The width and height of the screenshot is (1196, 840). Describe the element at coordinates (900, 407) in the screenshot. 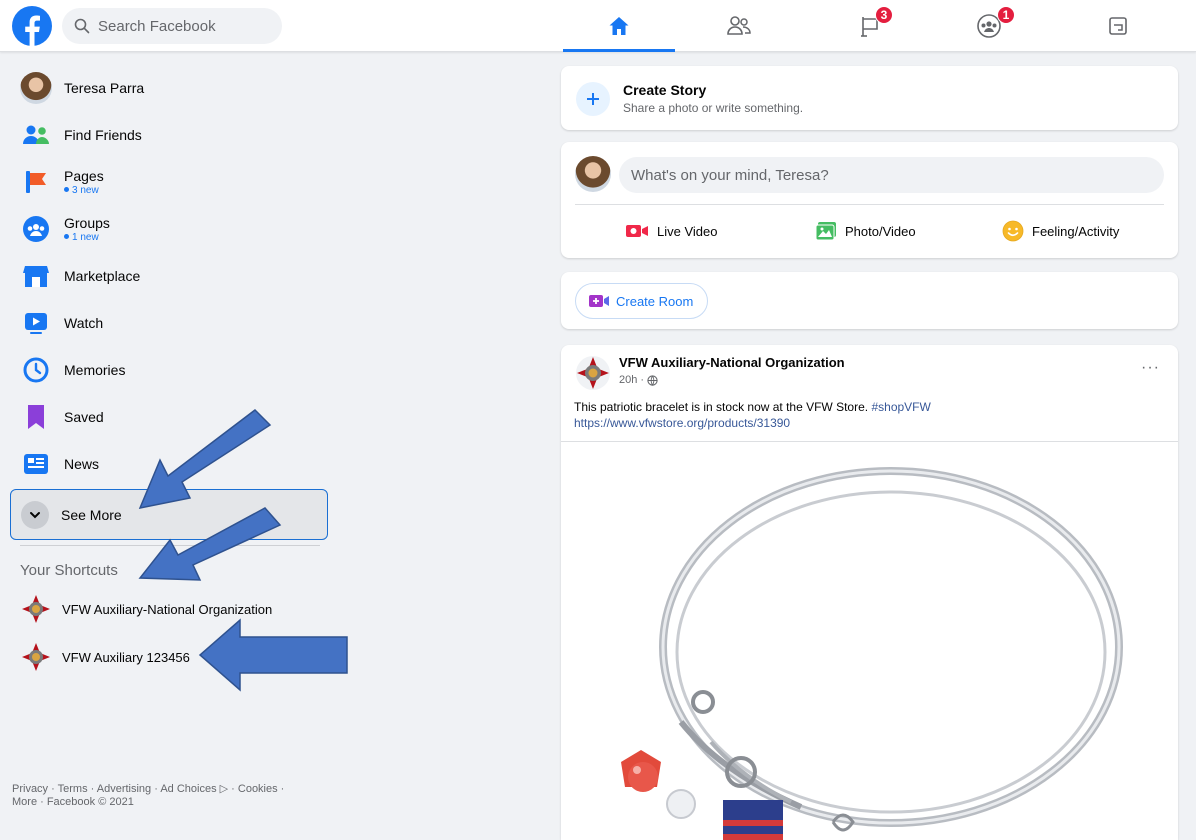

I see `hashtag-link: #shopVFW` at that location.